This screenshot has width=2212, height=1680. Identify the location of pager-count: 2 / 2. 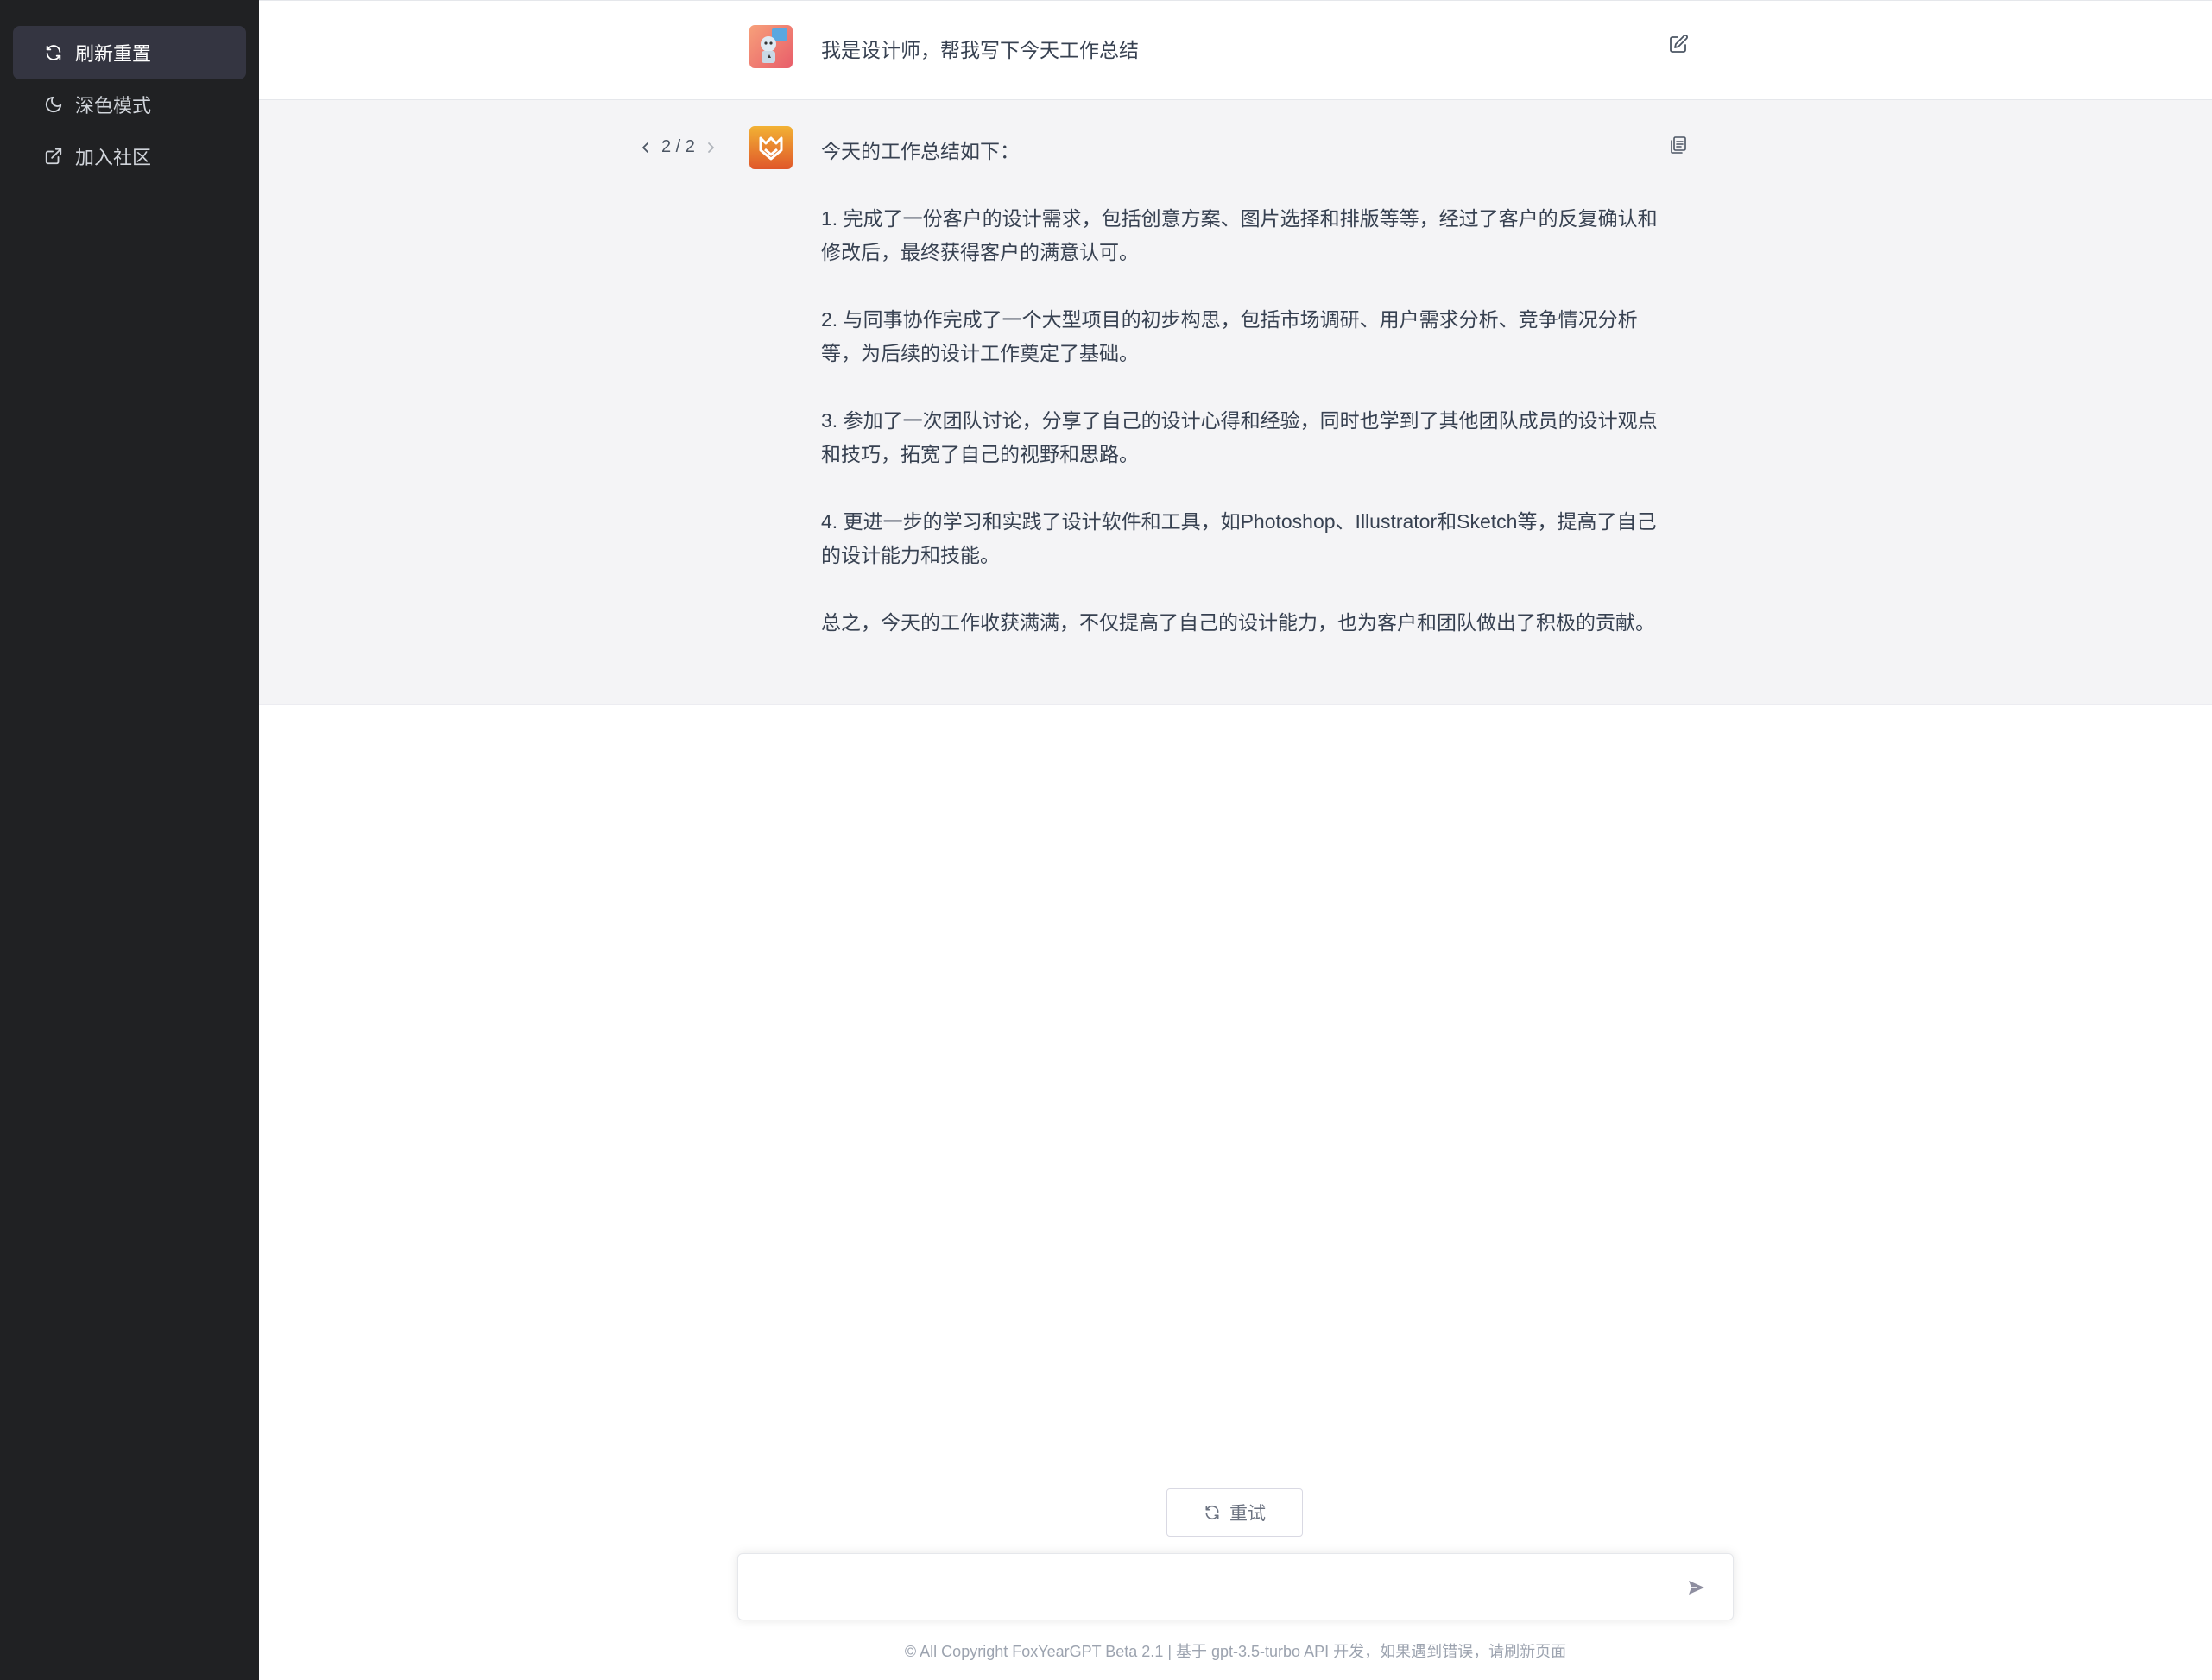
(678, 146).